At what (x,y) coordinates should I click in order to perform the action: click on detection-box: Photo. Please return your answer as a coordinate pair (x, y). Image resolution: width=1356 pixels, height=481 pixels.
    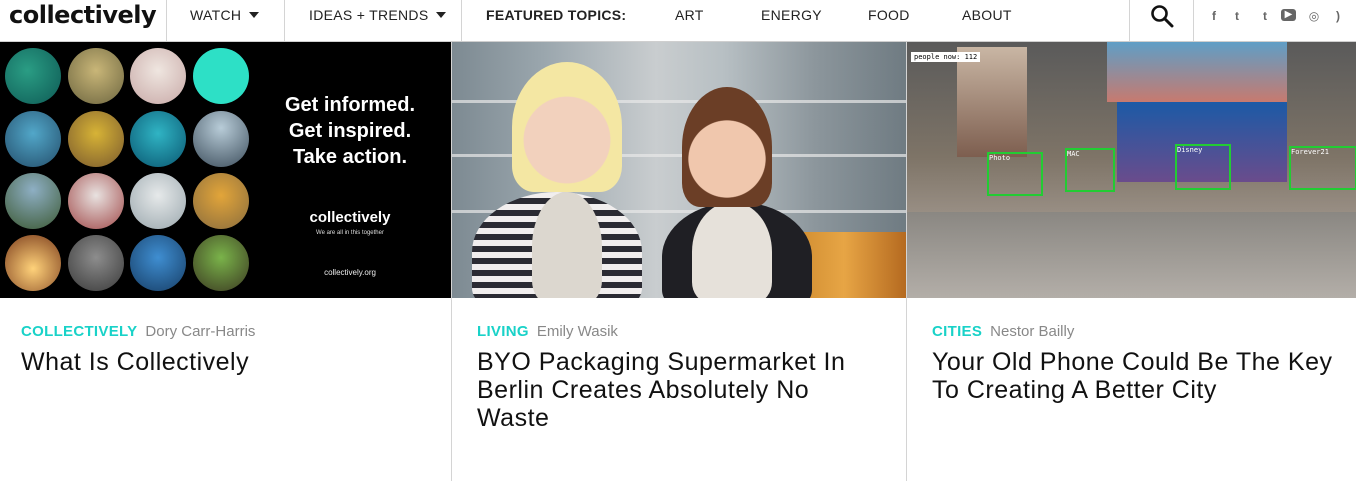
    Looking at the image, I should click on (1015, 174).